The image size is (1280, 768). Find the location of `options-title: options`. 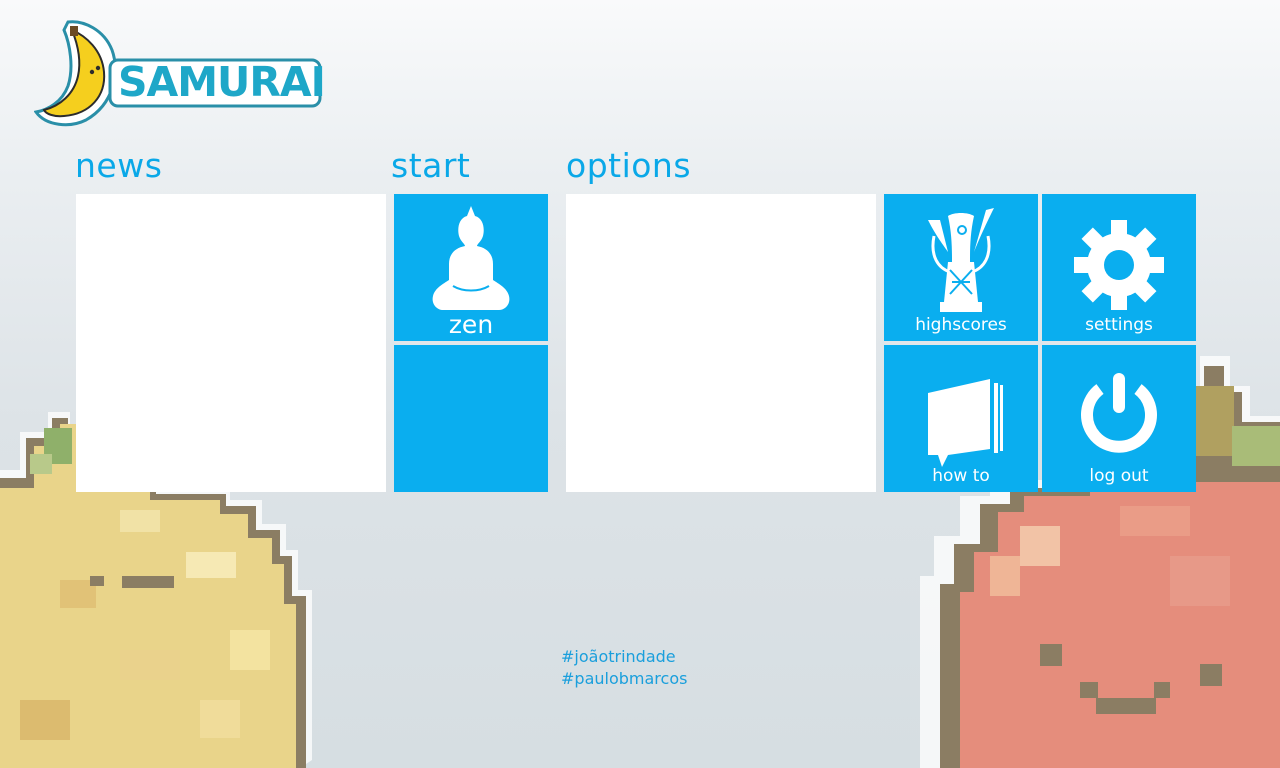

options-title: options is located at coordinates (629, 165).